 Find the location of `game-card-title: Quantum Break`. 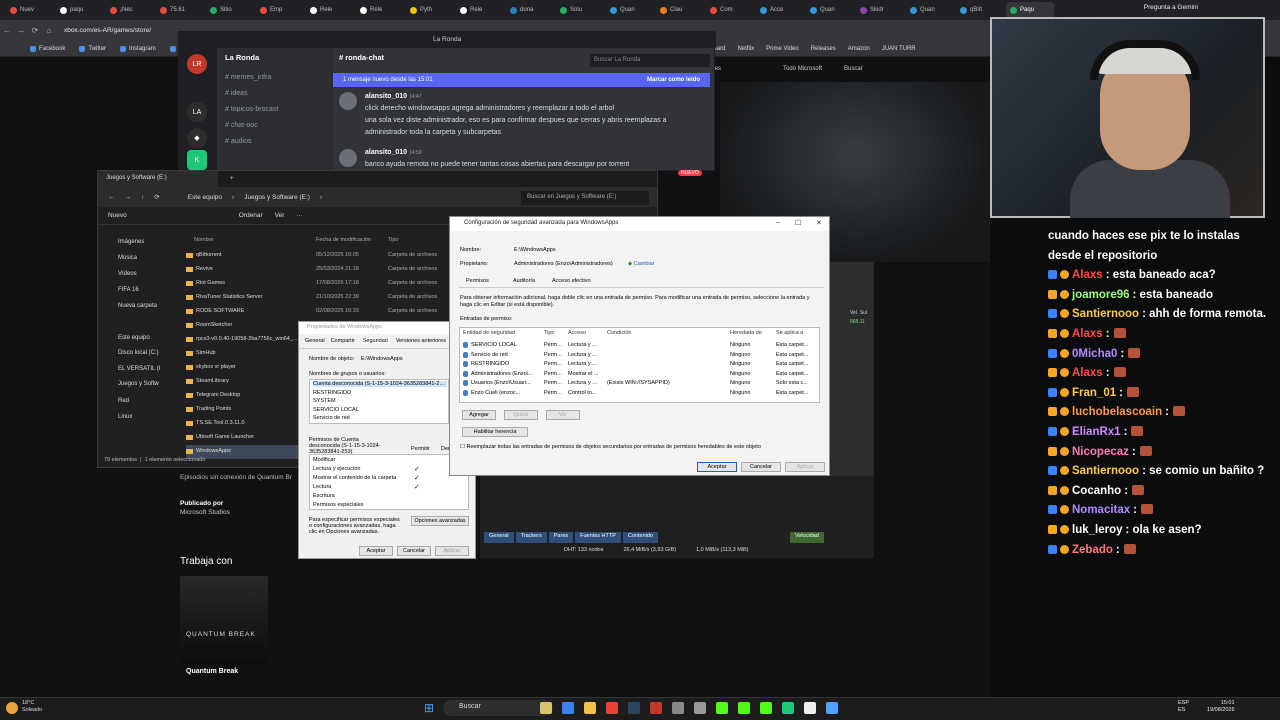

game-card-title: Quantum Break is located at coordinates (212, 671).